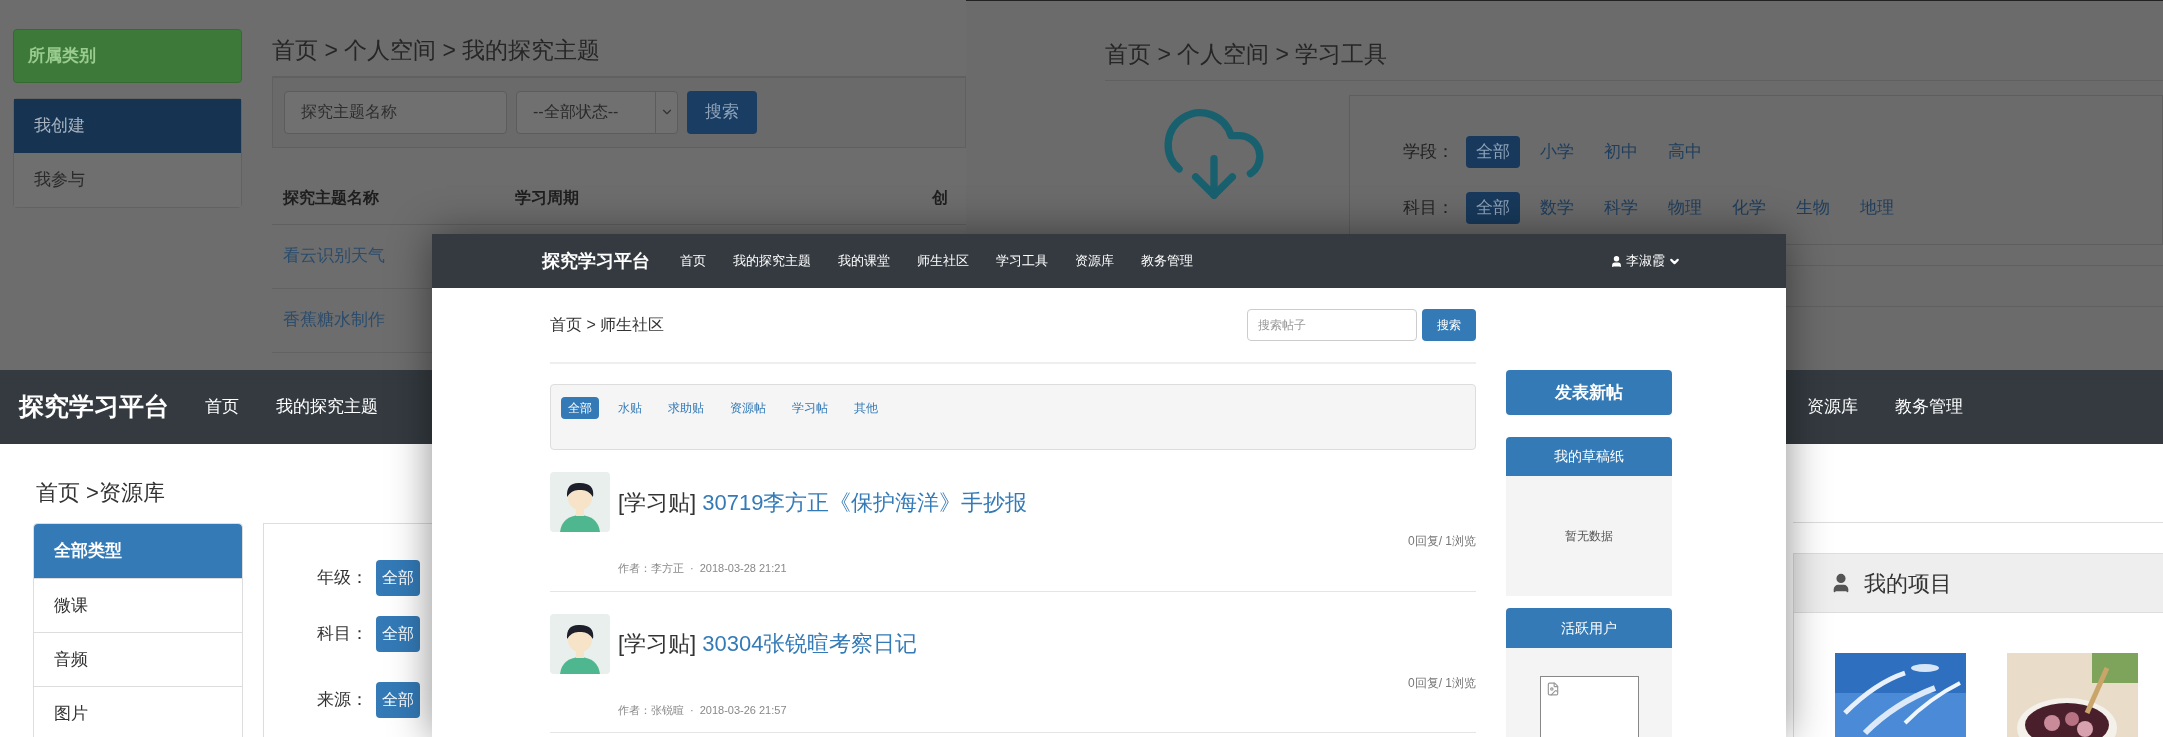  I want to click on user-icon, so click(1616, 261).